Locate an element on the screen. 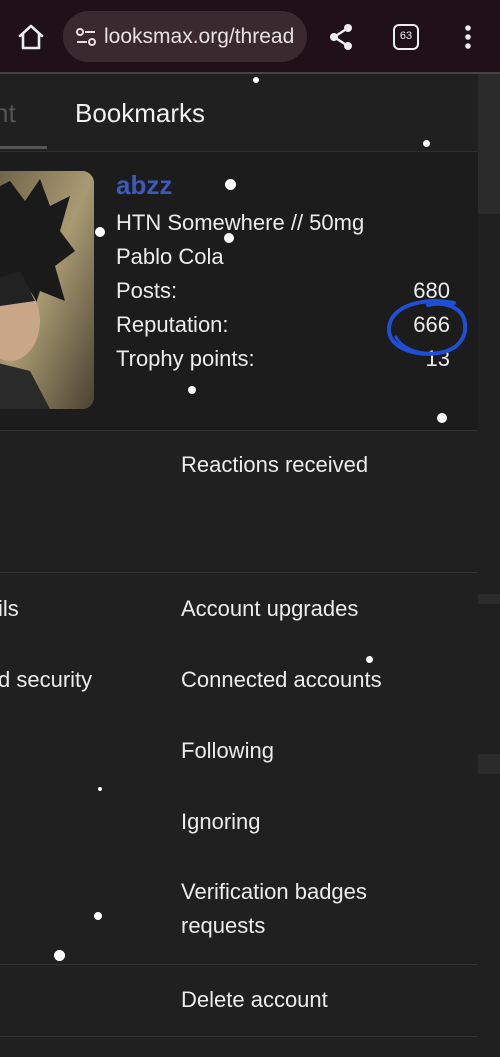 The height and width of the screenshot is (1057, 500). page-edge is located at coordinates (489, 565).